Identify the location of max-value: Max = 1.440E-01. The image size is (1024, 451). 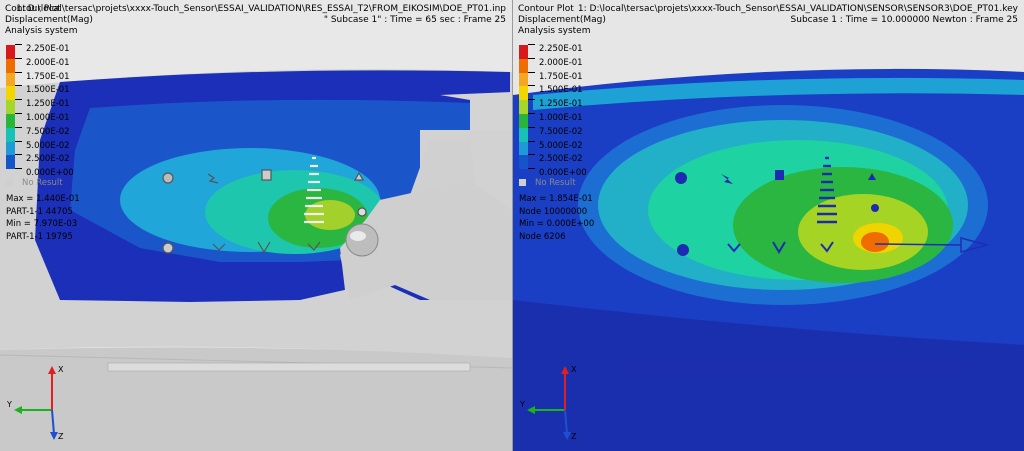
(43, 199).